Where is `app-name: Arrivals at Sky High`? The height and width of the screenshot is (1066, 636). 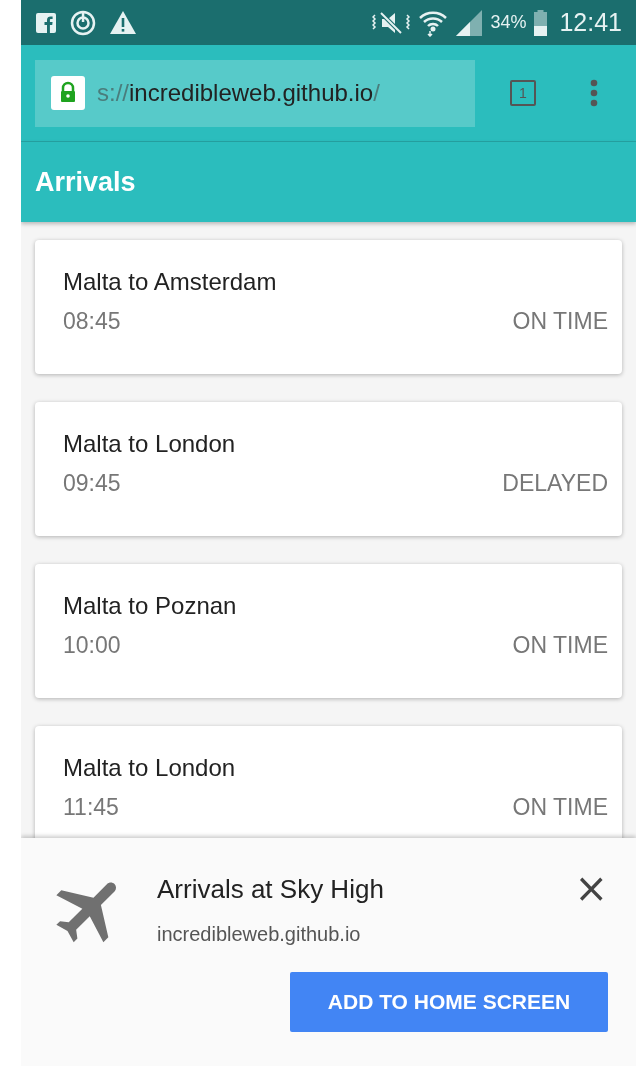
app-name: Arrivals at Sky High is located at coordinates (271, 889).